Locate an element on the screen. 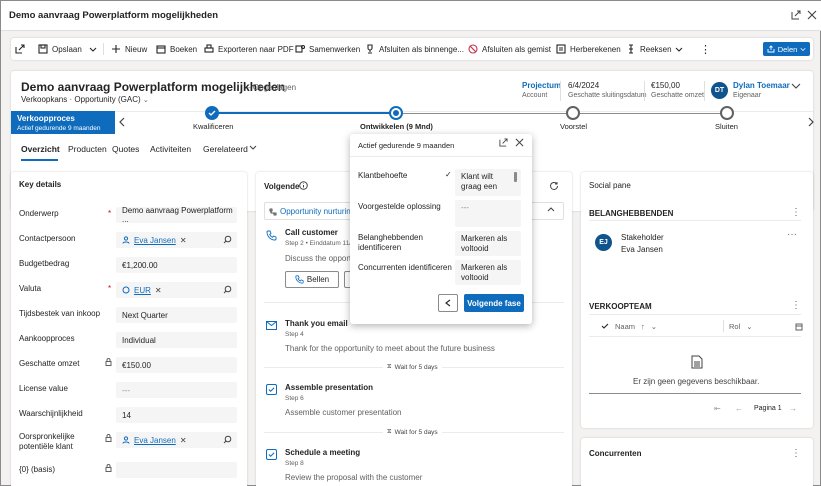 Image resolution: width=821 pixels, height=486 pixels. activity-title: Thank you email is located at coordinates (316, 323).